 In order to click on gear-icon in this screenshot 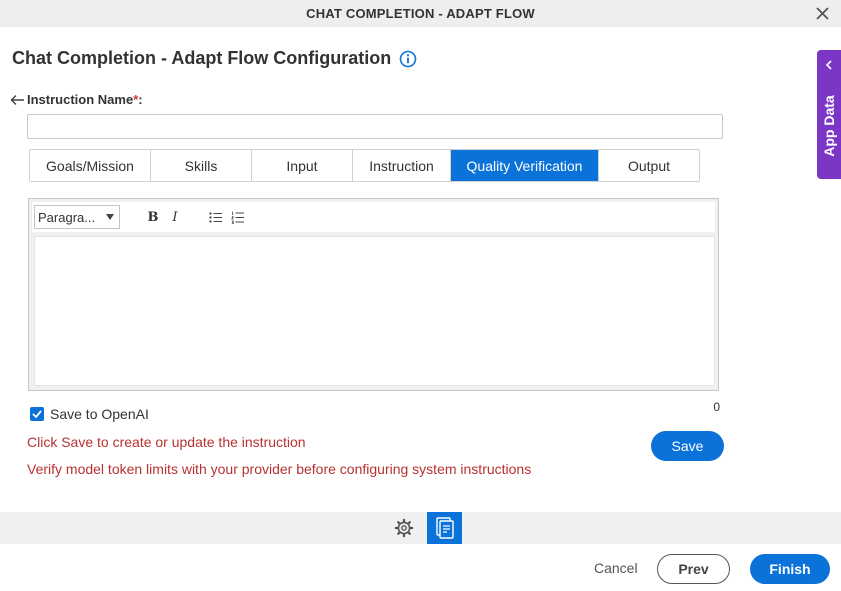, I will do `click(404, 528)`.